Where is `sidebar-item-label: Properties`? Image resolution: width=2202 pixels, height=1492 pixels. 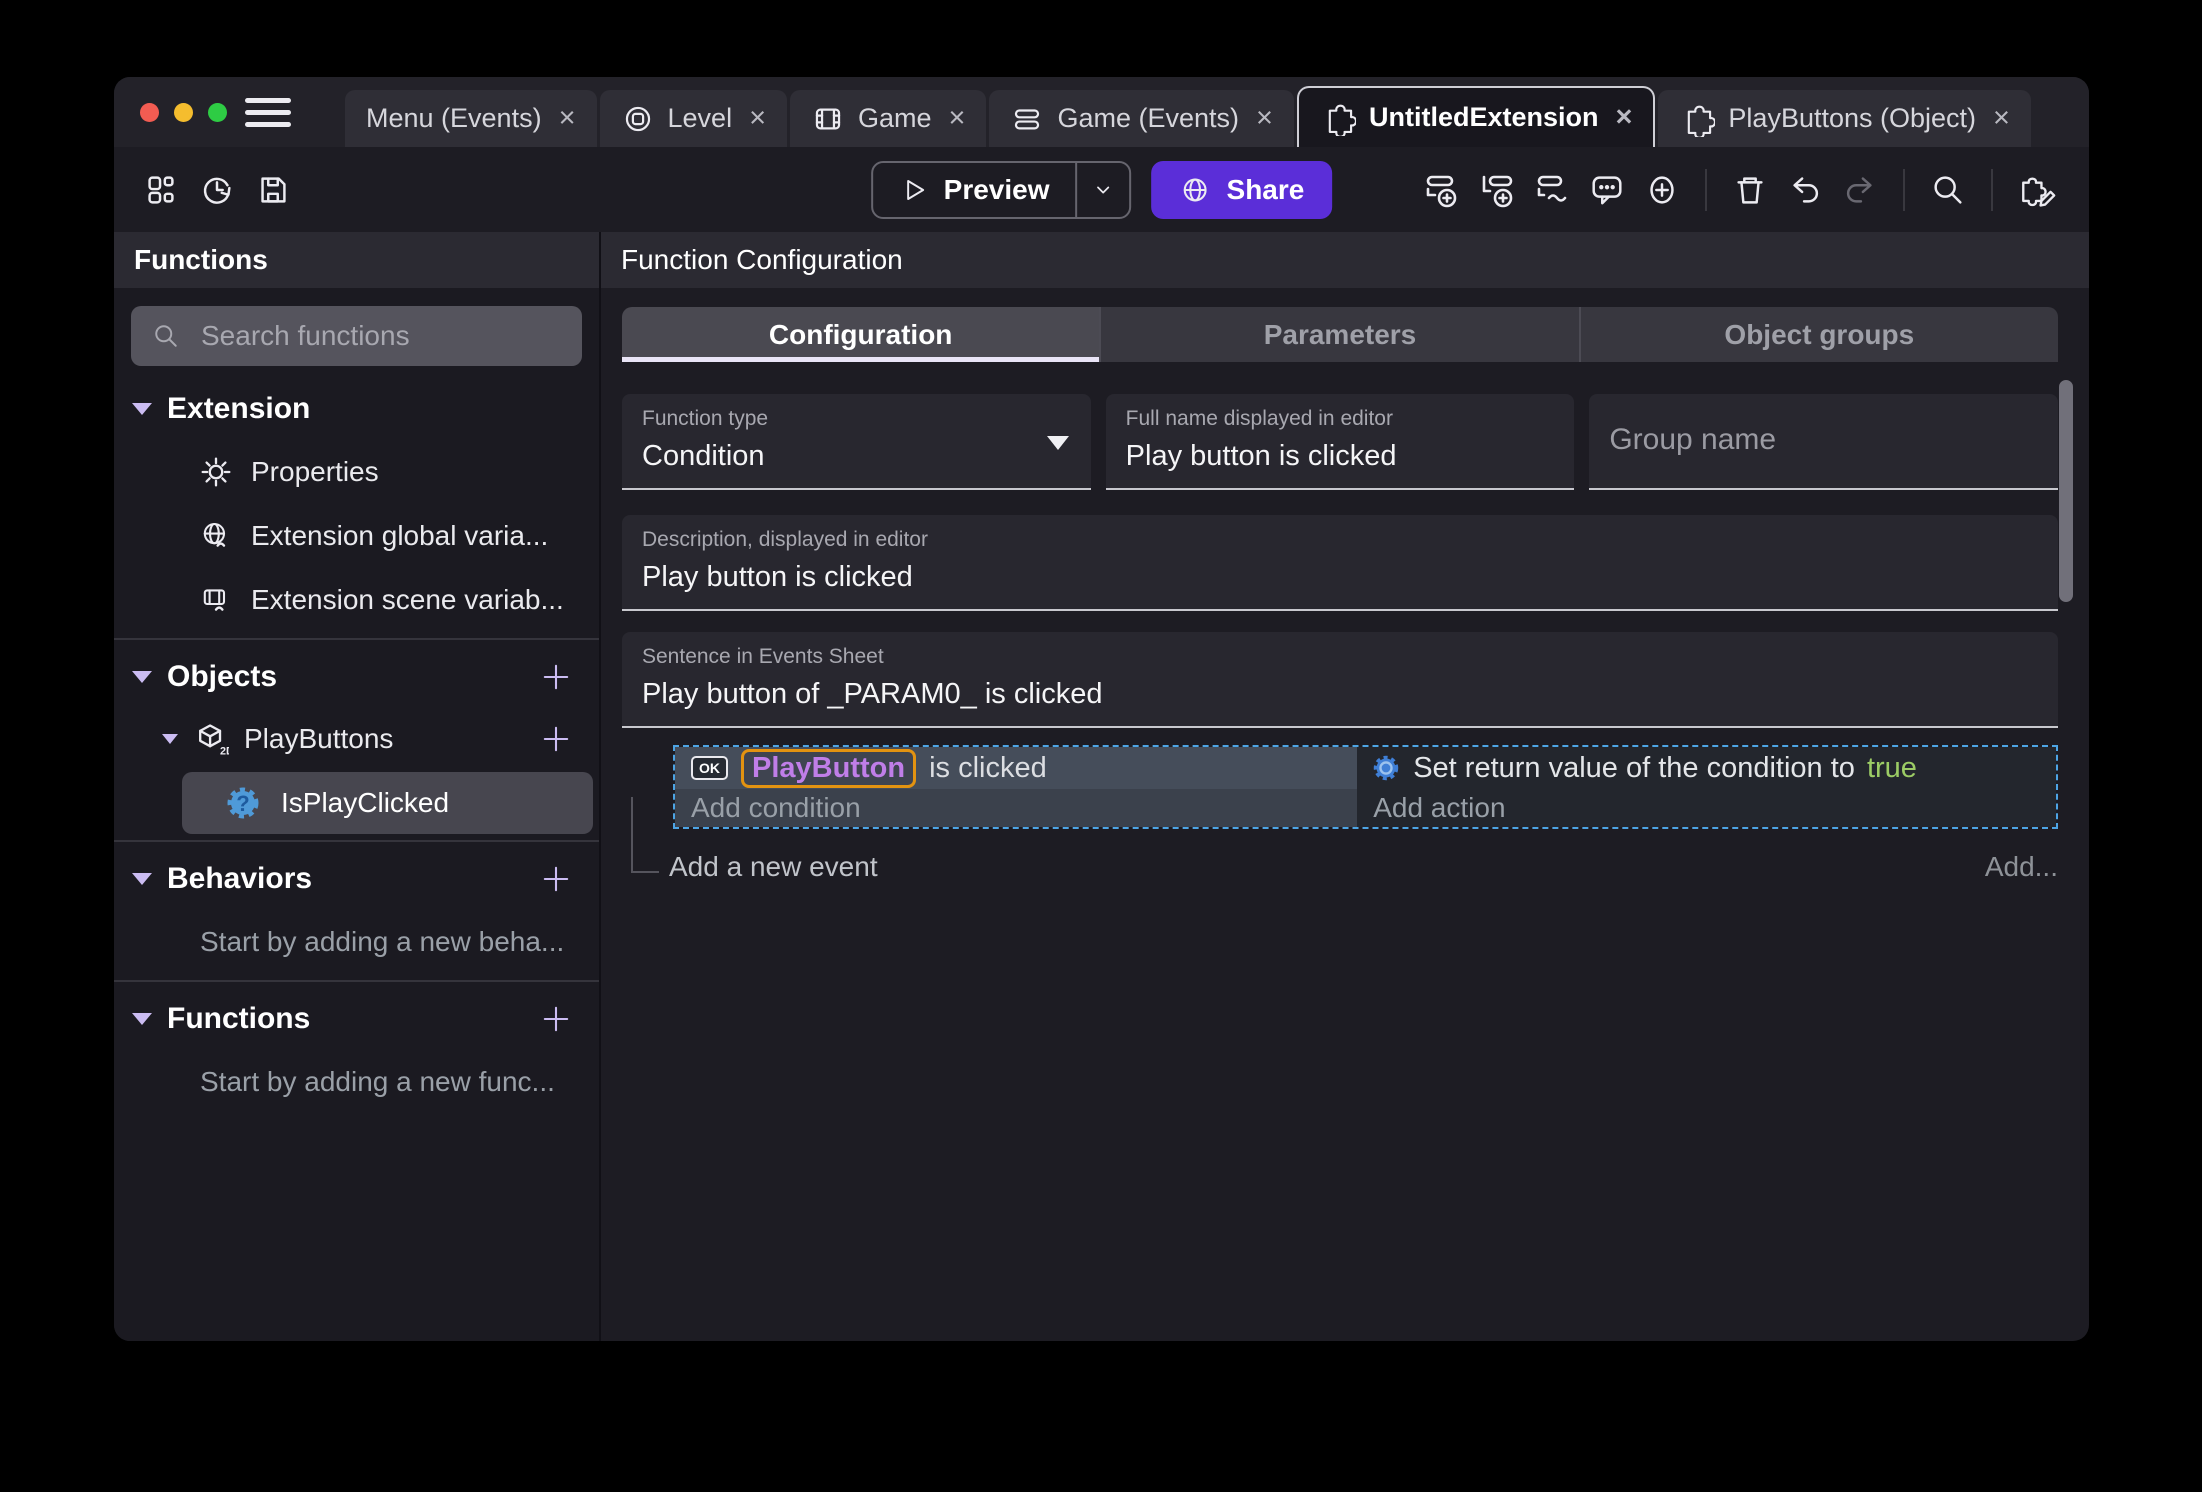
sidebar-item-label: Properties is located at coordinates (315, 471).